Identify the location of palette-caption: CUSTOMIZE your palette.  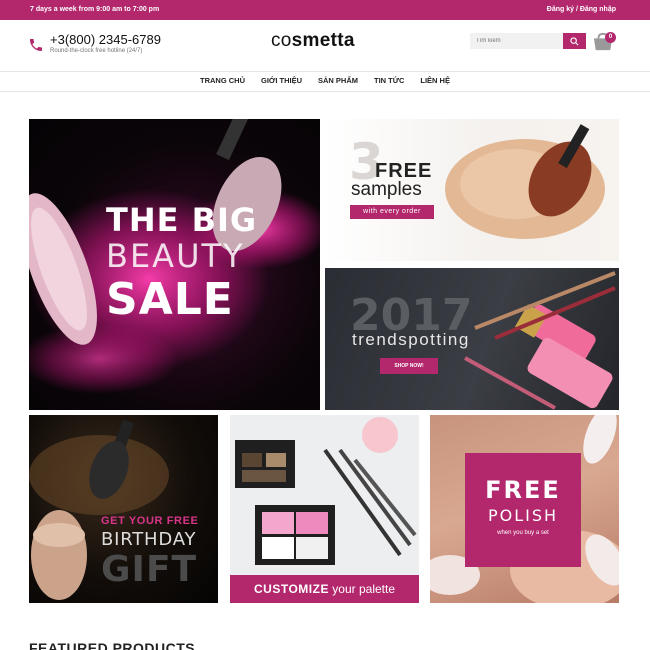
(324, 589).